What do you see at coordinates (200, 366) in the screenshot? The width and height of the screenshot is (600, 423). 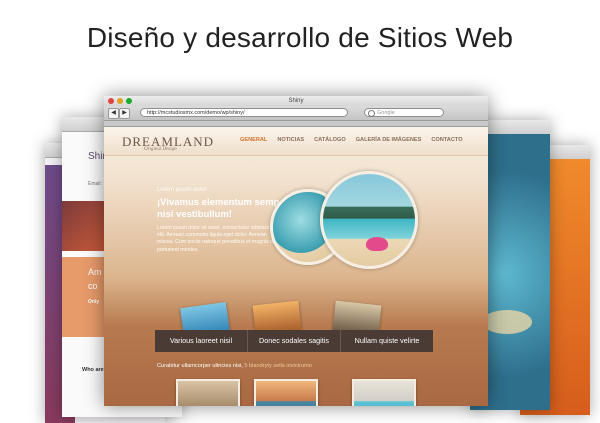 I see `intro-text-main: Curabitur ullamcorper ultricies nisi,` at bounding box center [200, 366].